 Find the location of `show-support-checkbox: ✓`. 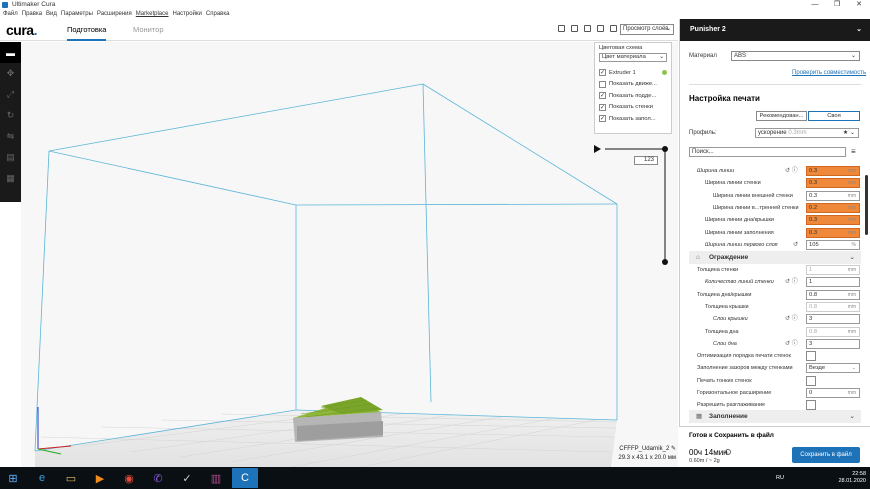

show-support-checkbox: ✓ is located at coordinates (602, 96).